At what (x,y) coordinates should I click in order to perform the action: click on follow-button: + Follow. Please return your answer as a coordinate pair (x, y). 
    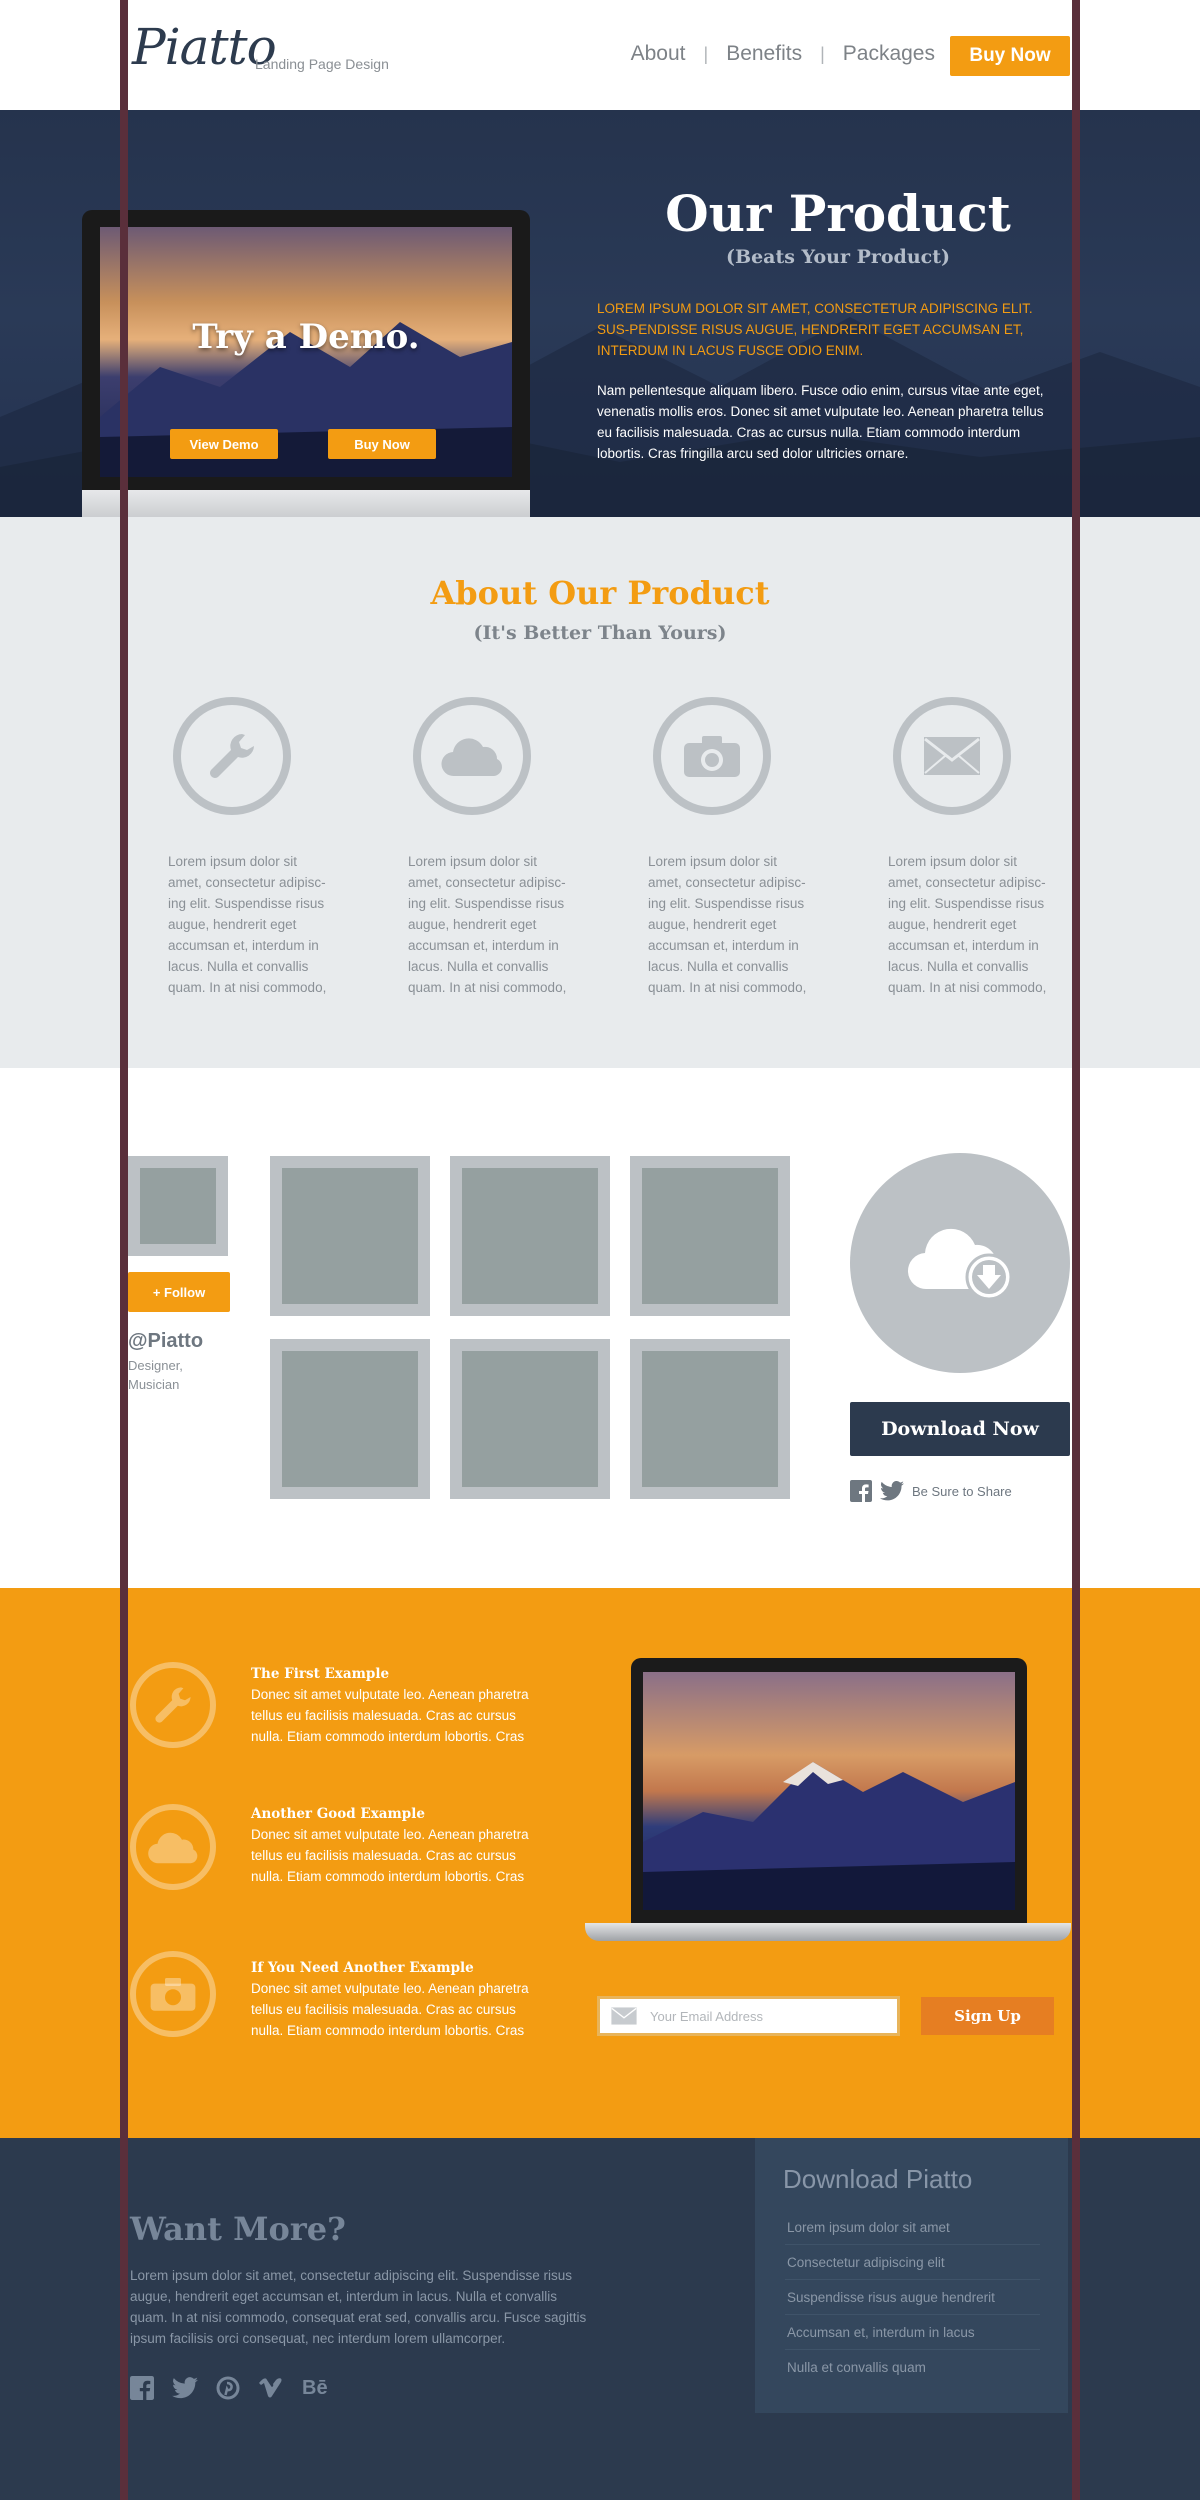
    Looking at the image, I should click on (179, 1292).